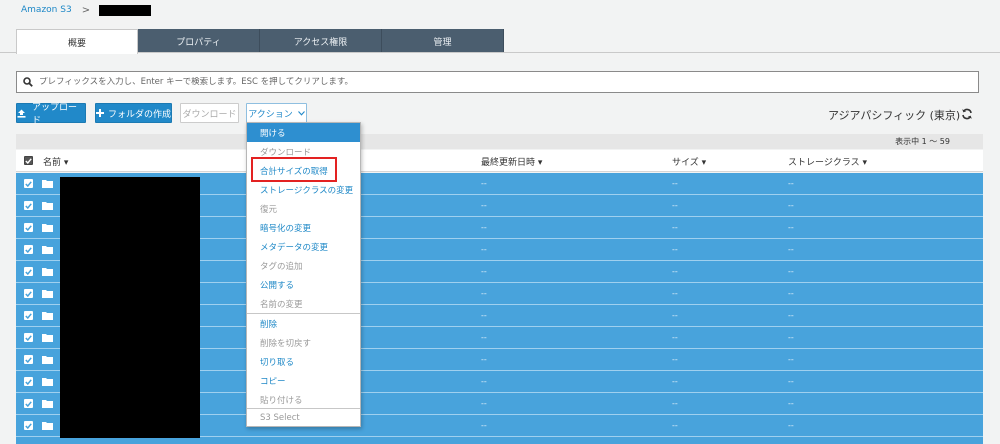 Image resolution: width=1000 pixels, height=444 pixels. Describe the element at coordinates (199, 41) in the screenshot. I see `tab-properties: プロパティ` at that location.